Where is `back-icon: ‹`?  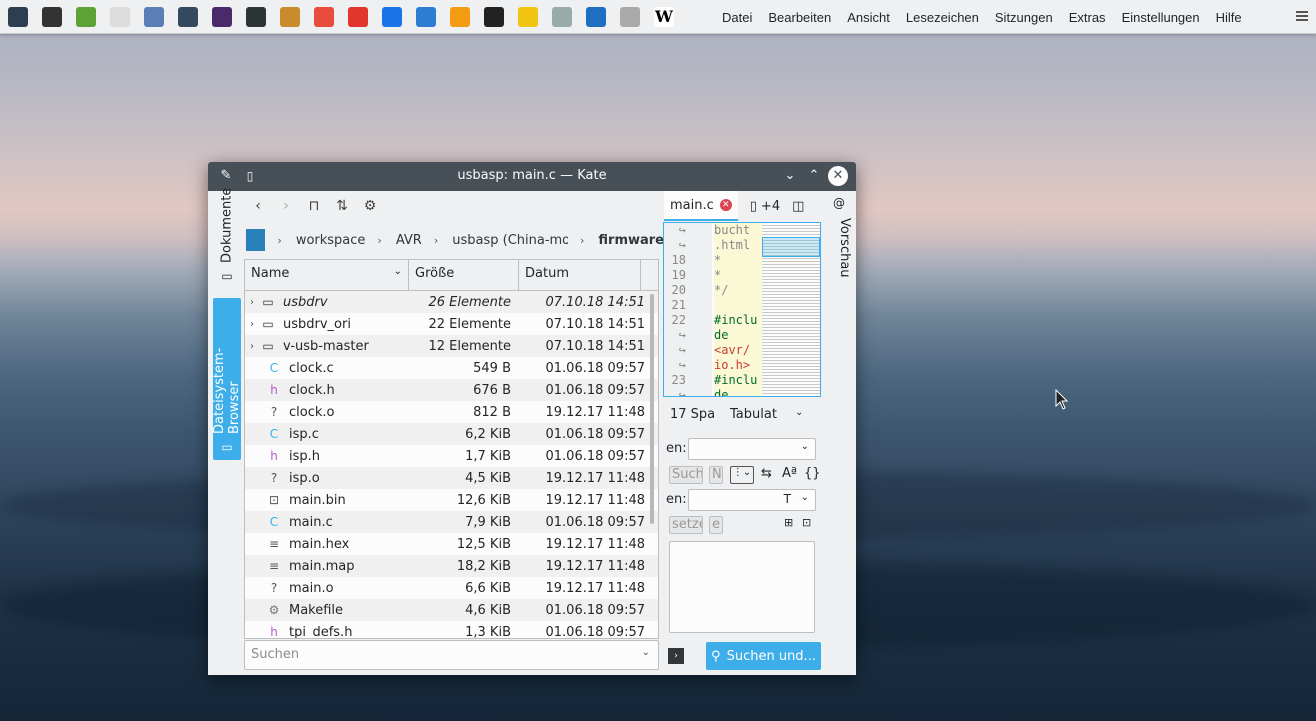
back-icon: ‹ is located at coordinates (258, 206).